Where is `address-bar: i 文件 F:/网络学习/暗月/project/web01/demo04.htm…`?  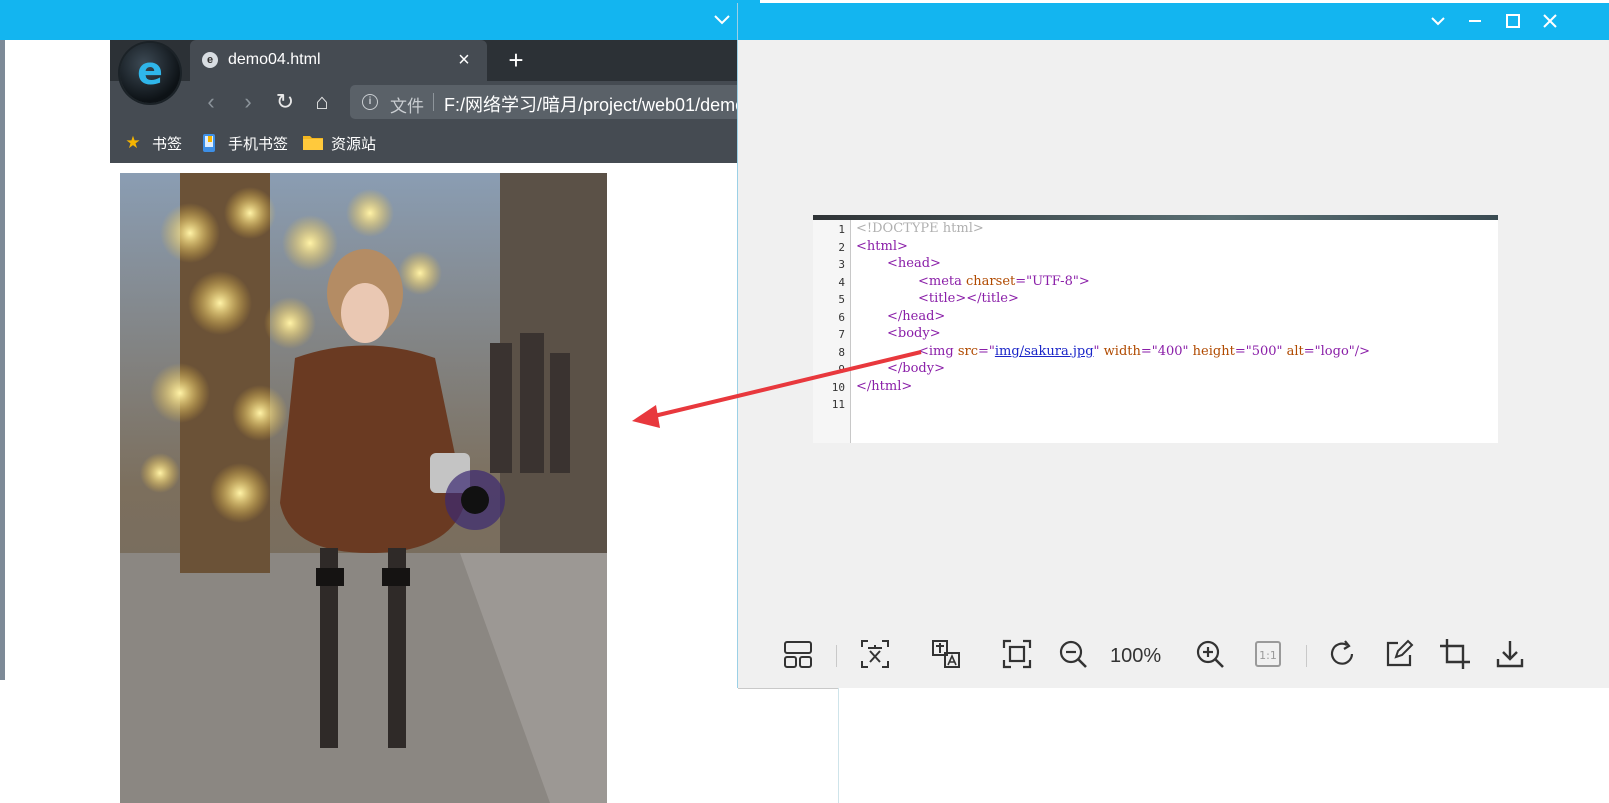
address-bar: i 文件 F:/网络学习/暗月/project/web01/demo04.htm… is located at coordinates (551, 102).